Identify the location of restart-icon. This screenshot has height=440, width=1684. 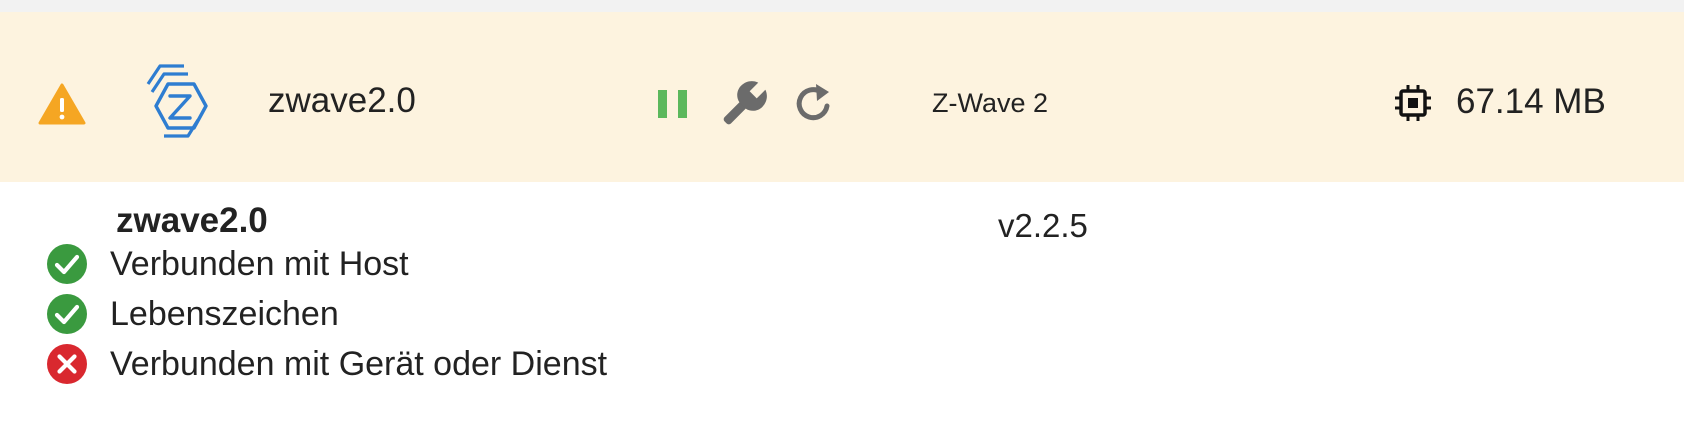
(815, 103).